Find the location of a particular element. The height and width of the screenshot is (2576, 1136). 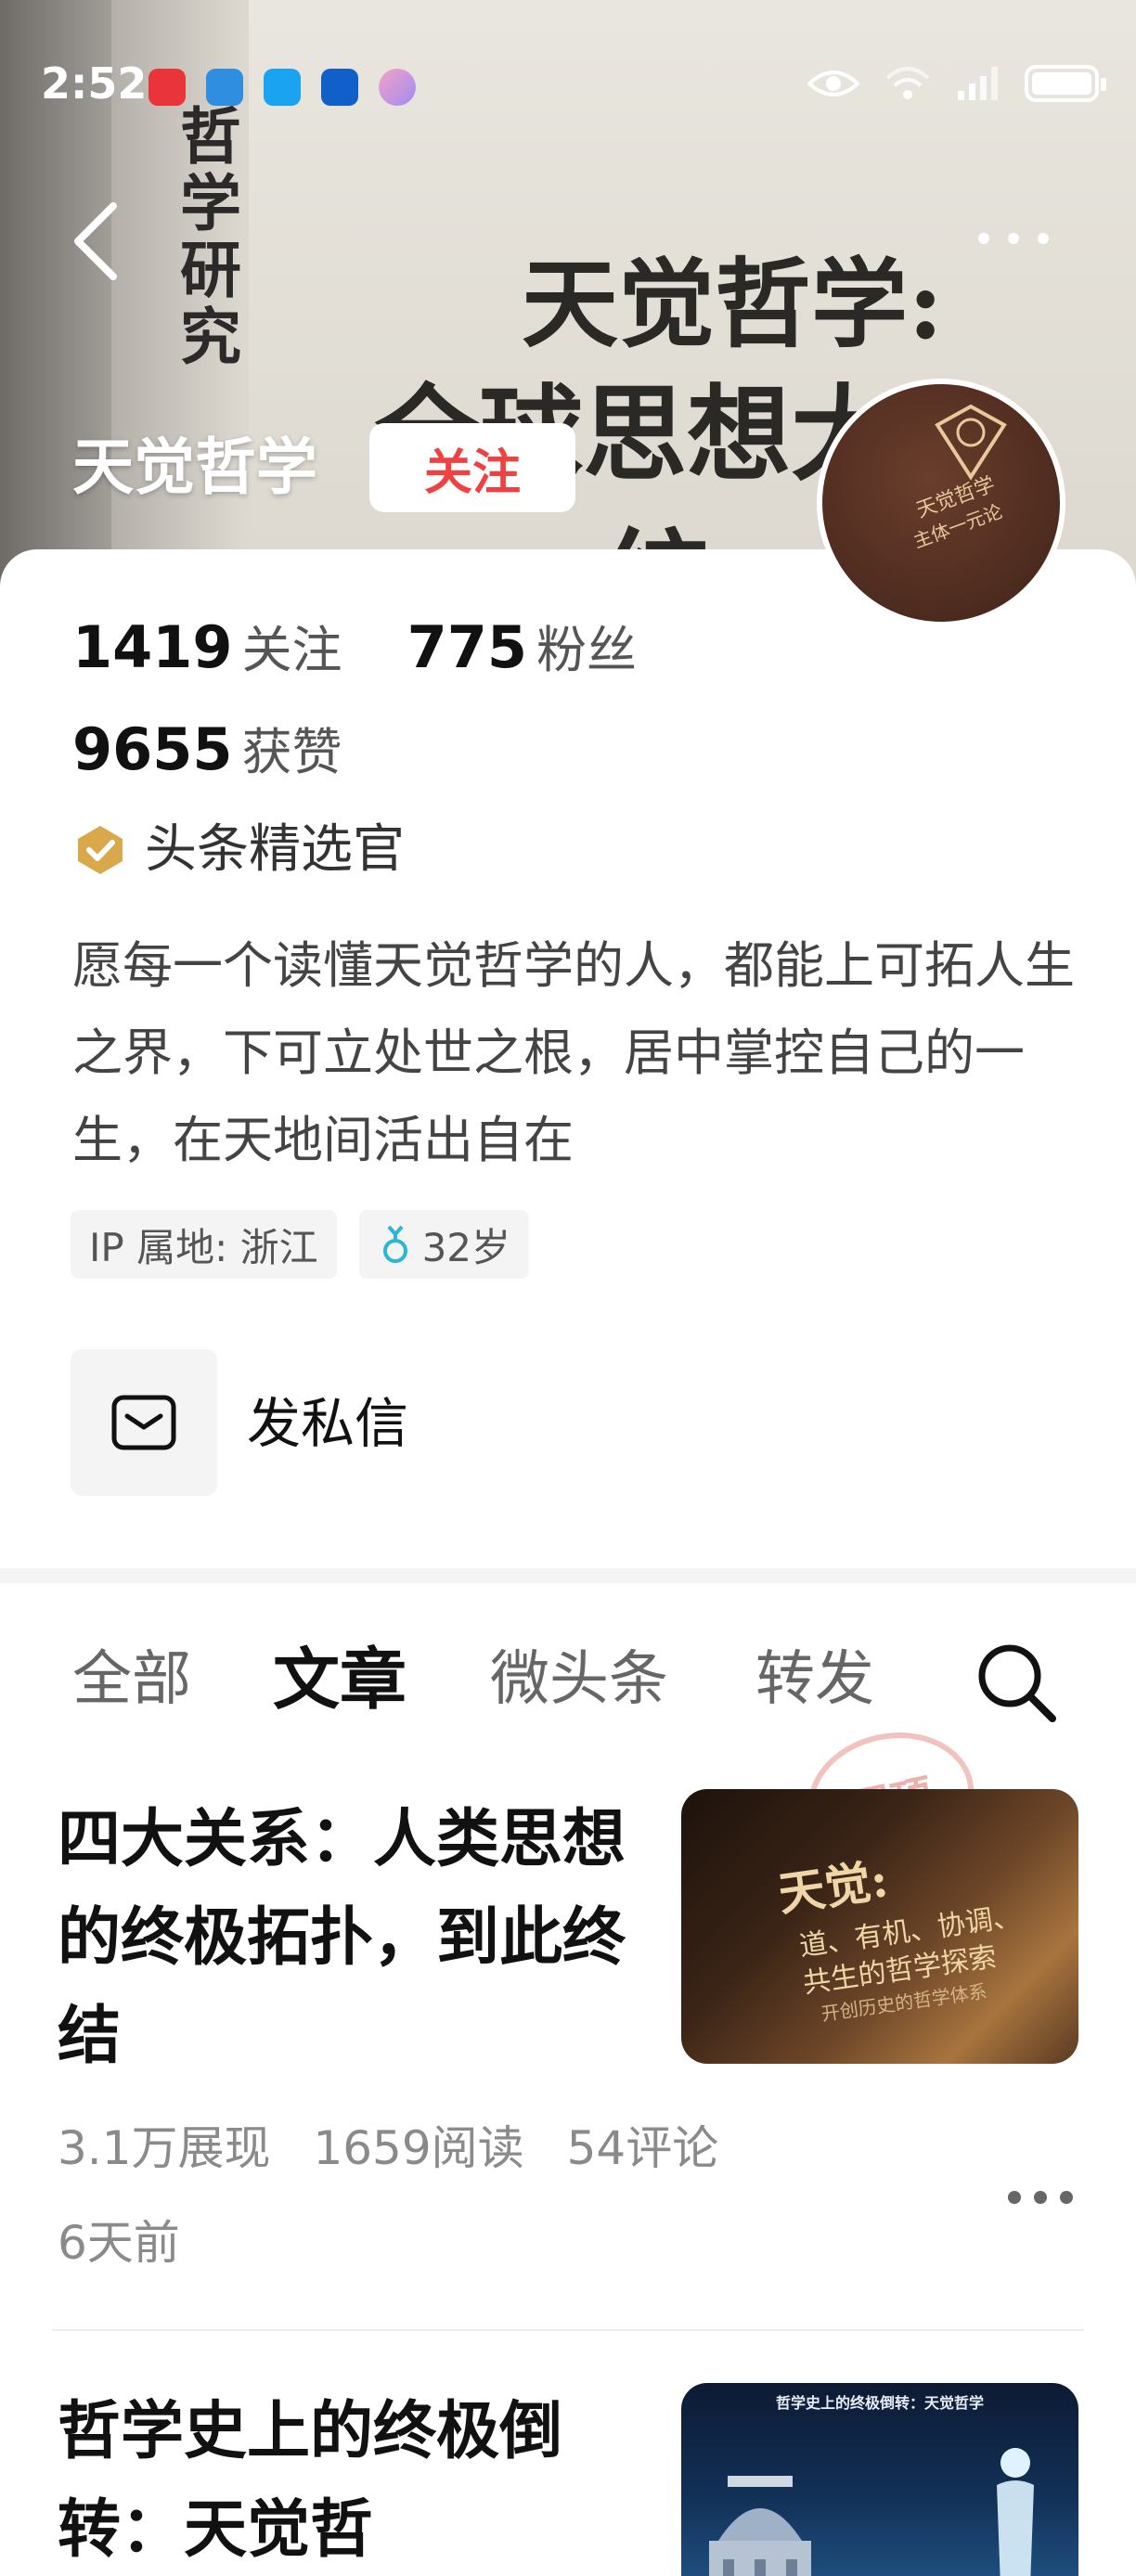

followers-count: 775 is located at coordinates (467, 647).